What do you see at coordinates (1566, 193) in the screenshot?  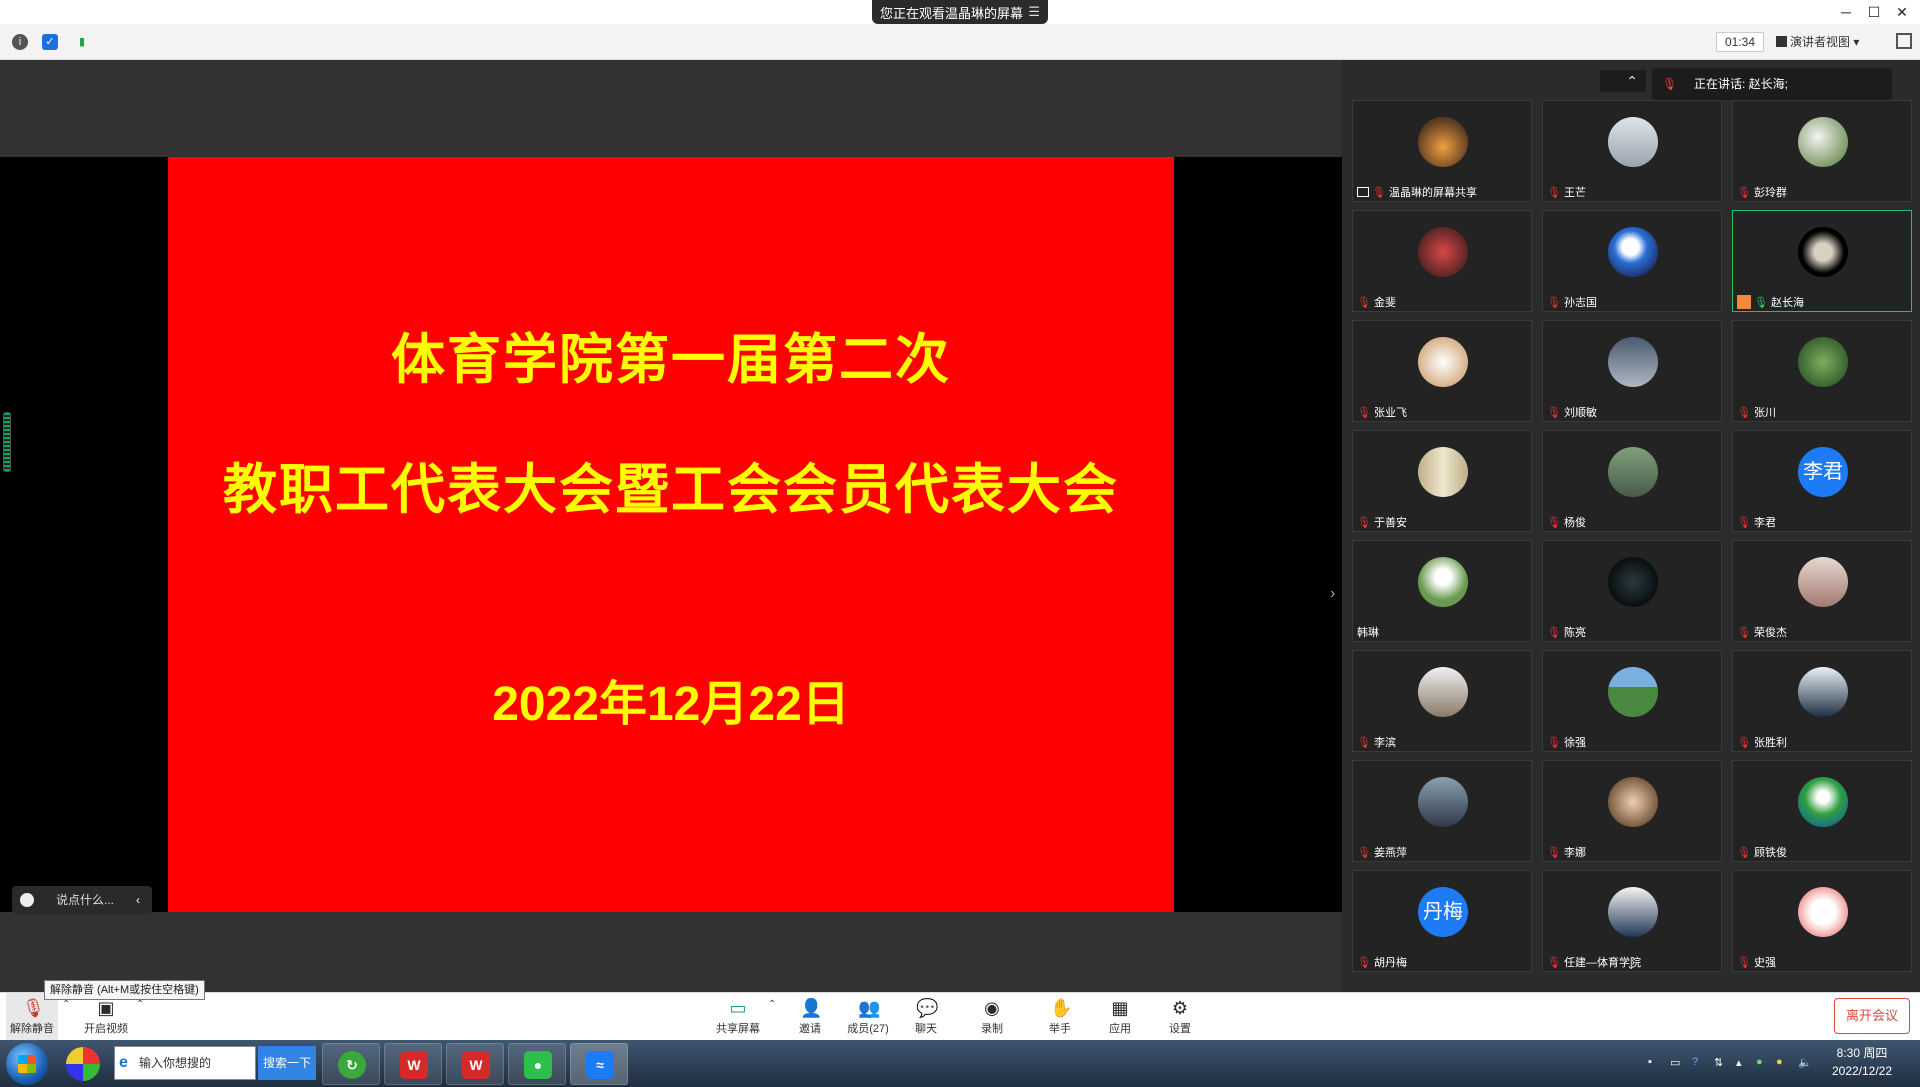 I see `participant-name-row: 🎙 王芒` at bounding box center [1566, 193].